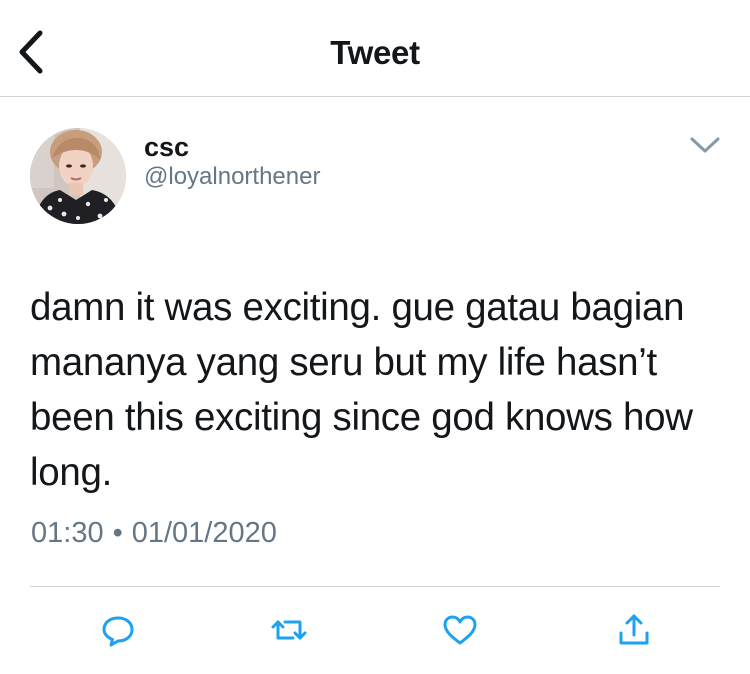 The width and height of the screenshot is (750, 674). I want to click on avatar, so click(78, 176).